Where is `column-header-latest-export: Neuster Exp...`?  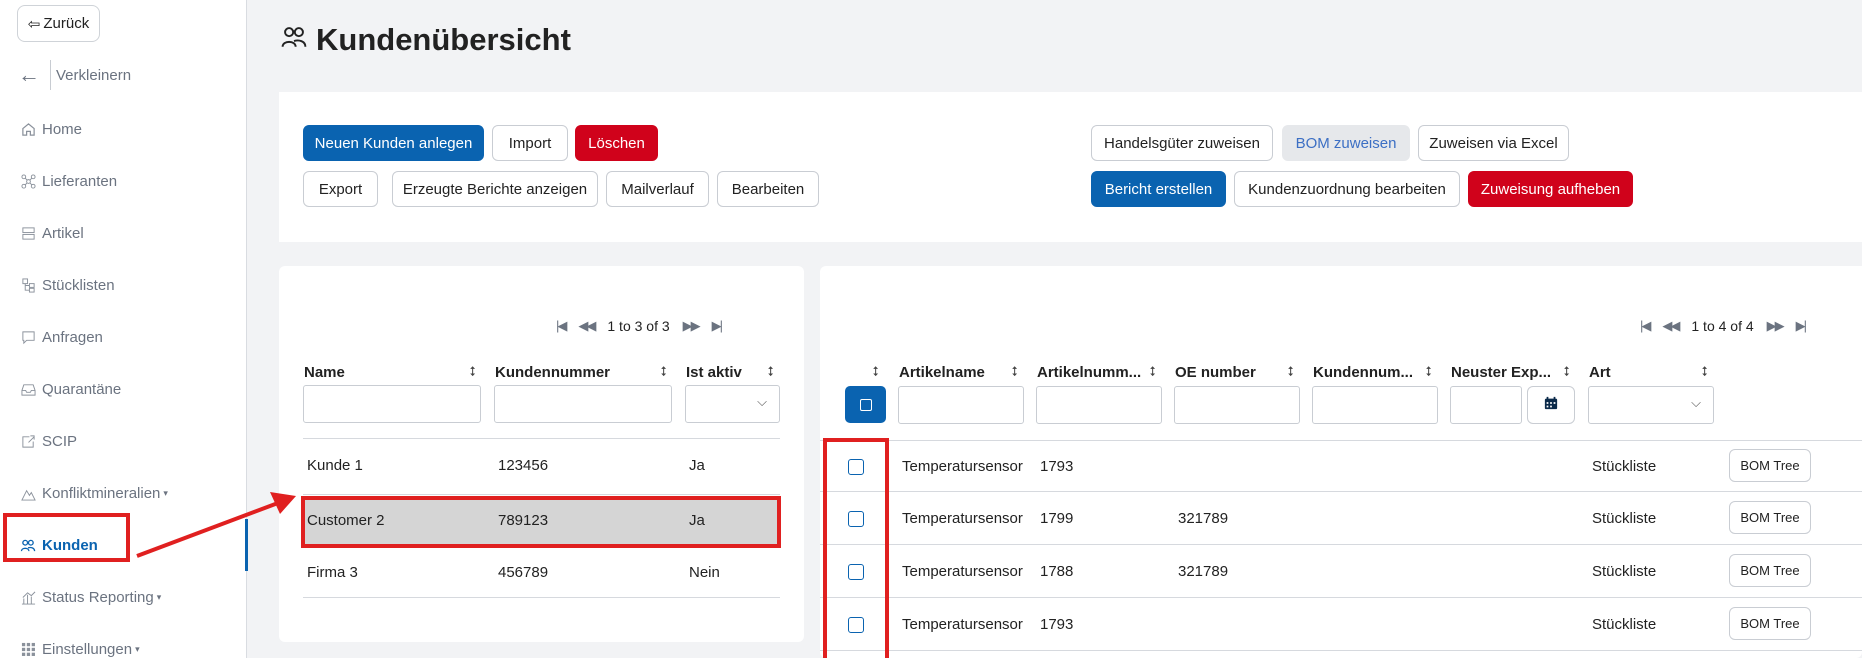
column-header-latest-export: Neuster Exp... is located at coordinates (1501, 372).